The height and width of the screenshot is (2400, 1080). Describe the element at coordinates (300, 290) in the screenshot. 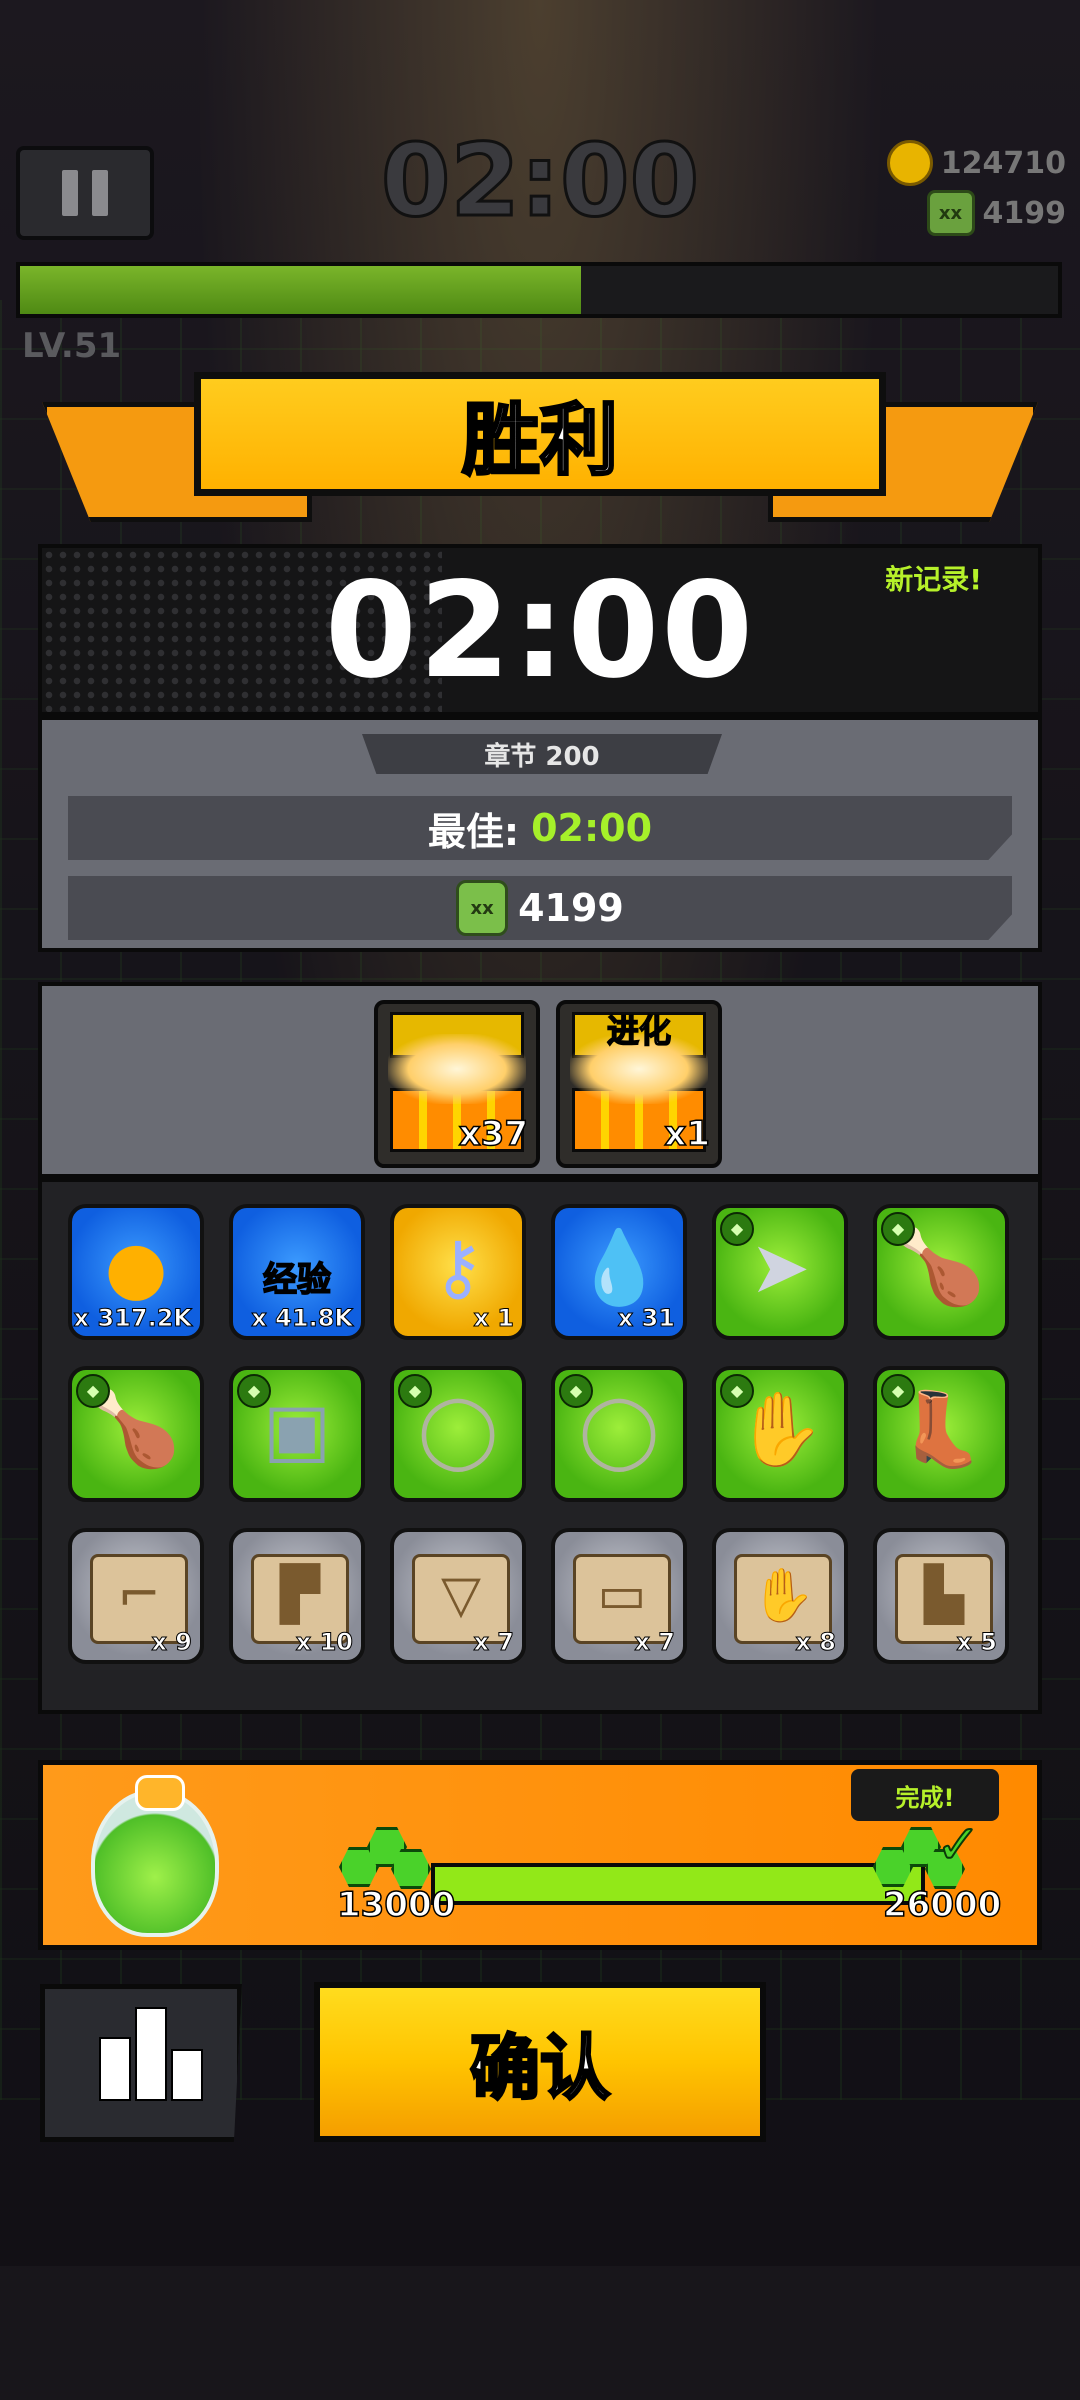

I see `xp-bar-fill` at that location.